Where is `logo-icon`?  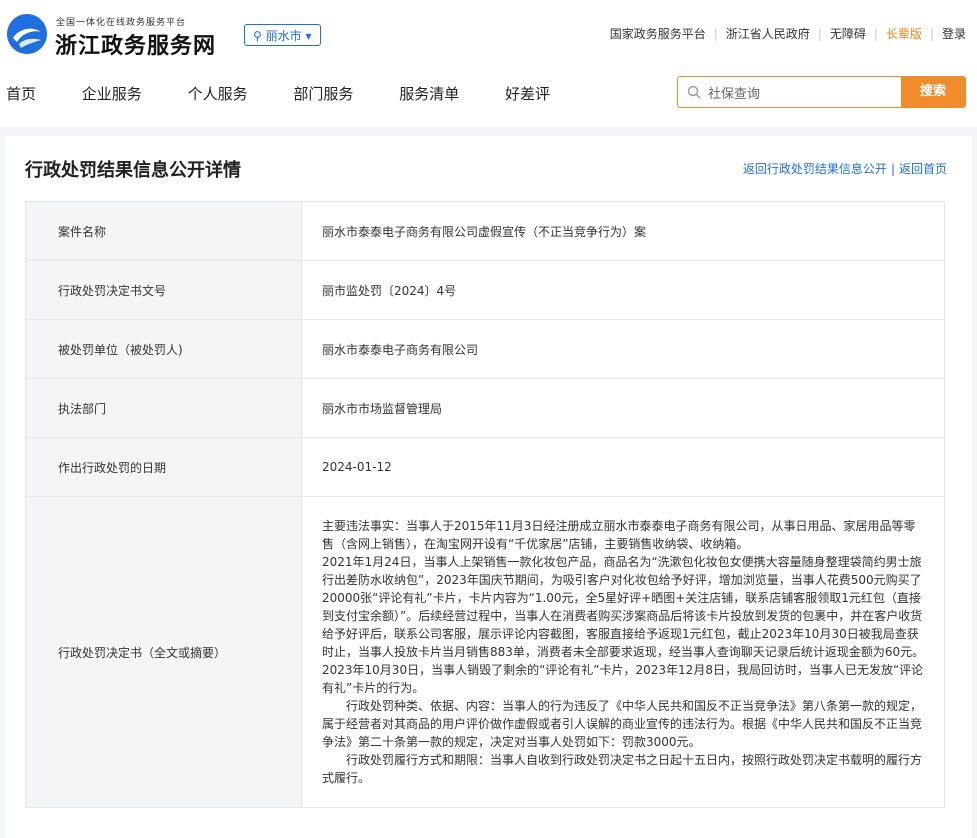
logo-icon is located at coordinates (27, 34).